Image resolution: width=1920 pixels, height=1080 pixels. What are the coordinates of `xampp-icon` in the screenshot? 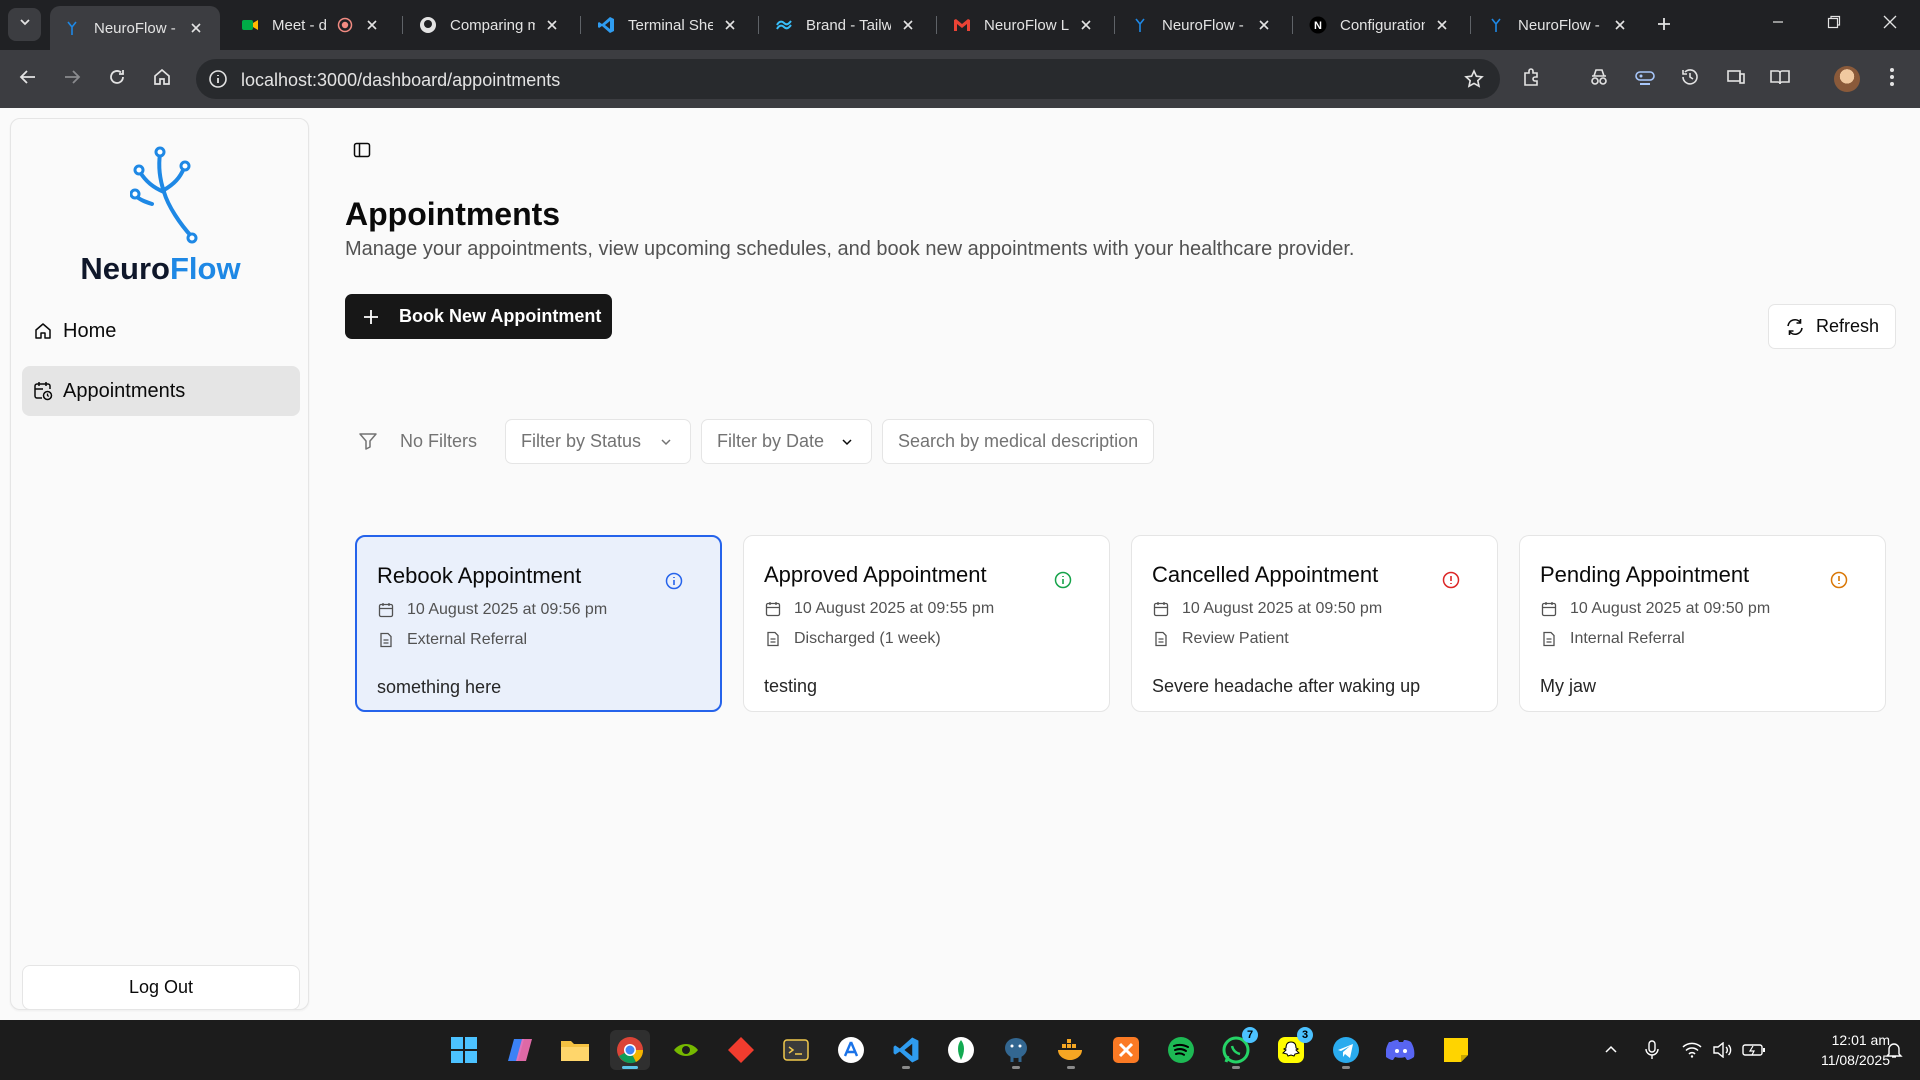 It's located at (1126, 1050).